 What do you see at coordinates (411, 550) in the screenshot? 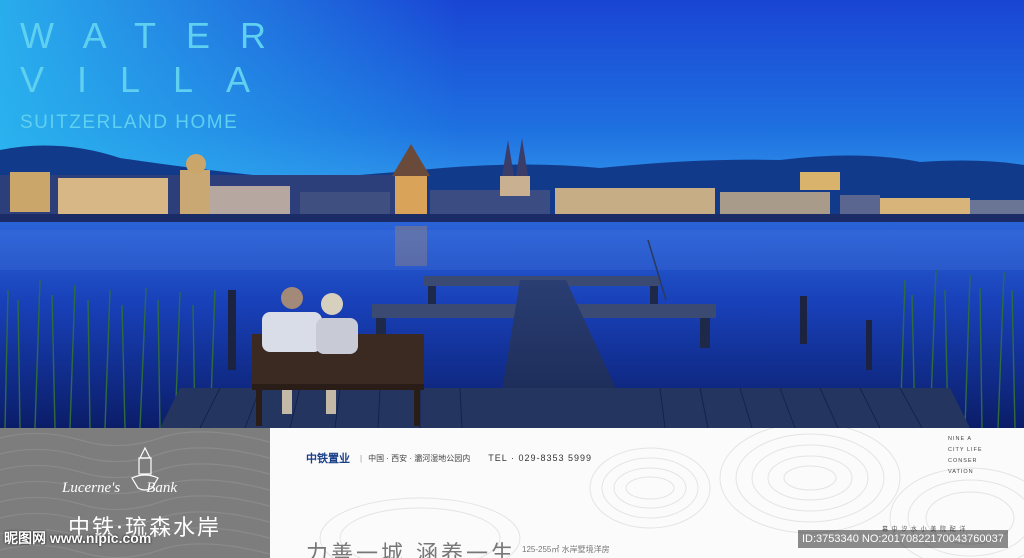
I see `slogan: 力善一城 涵养一生` at bounding box center [411, 550].